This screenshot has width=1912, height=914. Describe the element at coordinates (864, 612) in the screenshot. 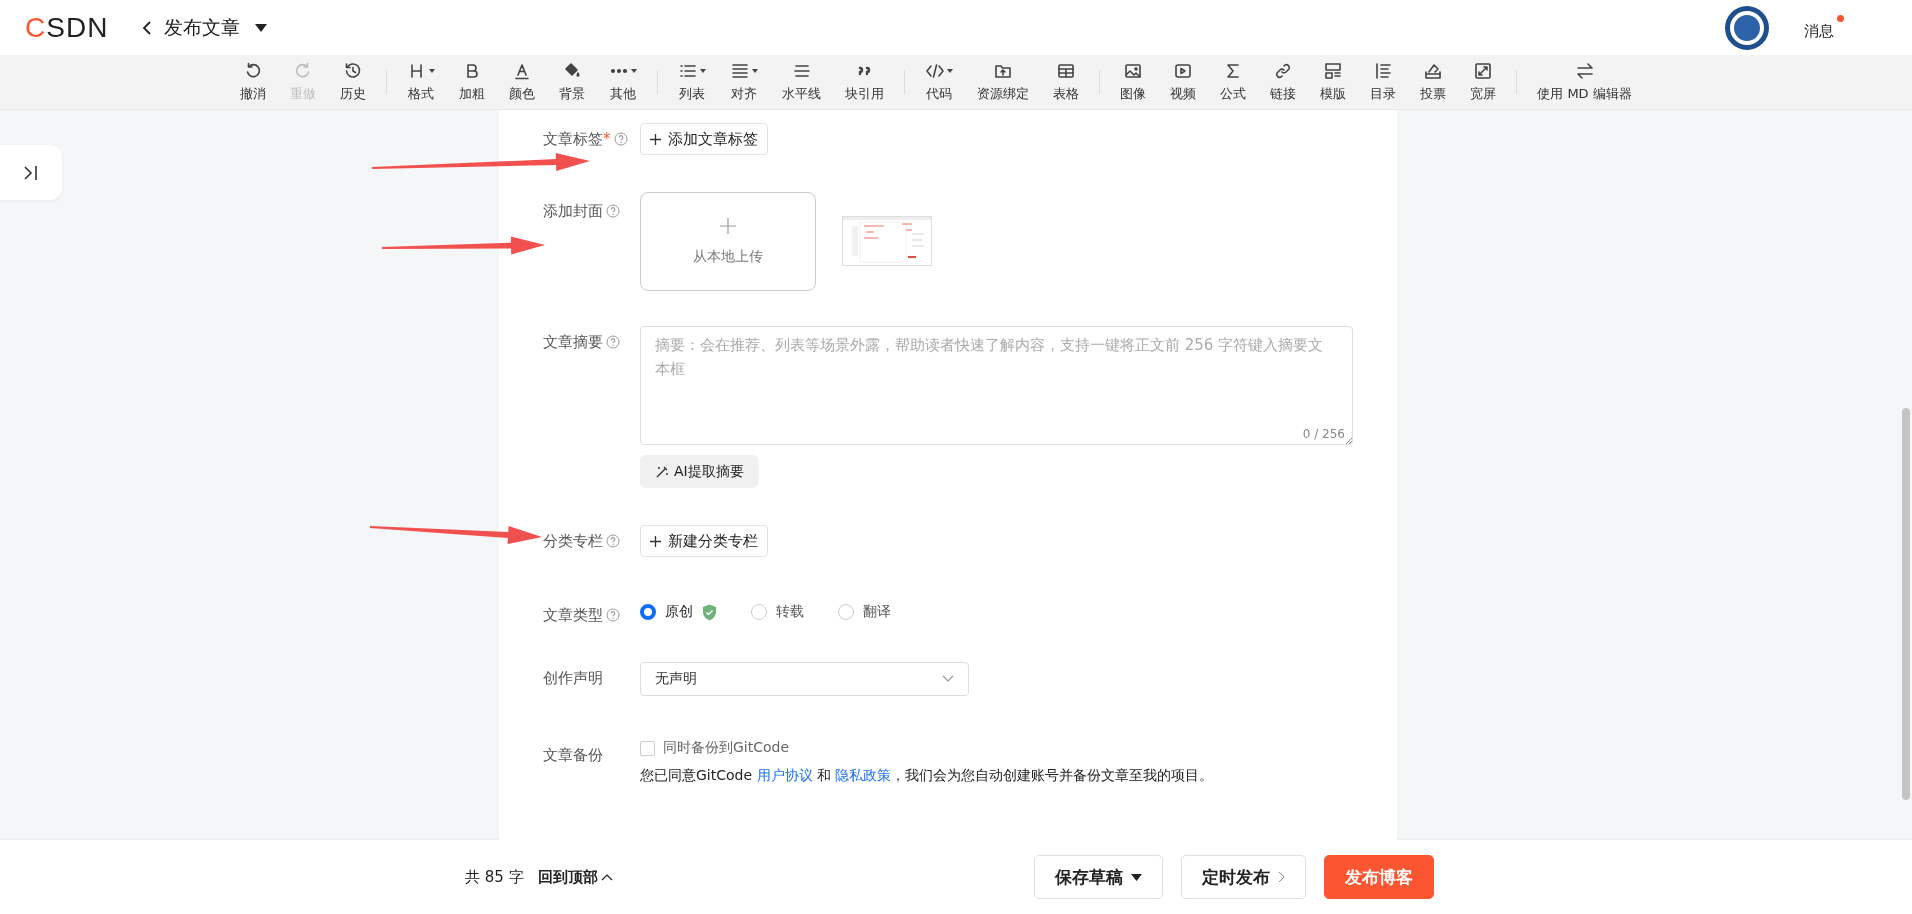

I see `radio-option: 翻译` at that location.